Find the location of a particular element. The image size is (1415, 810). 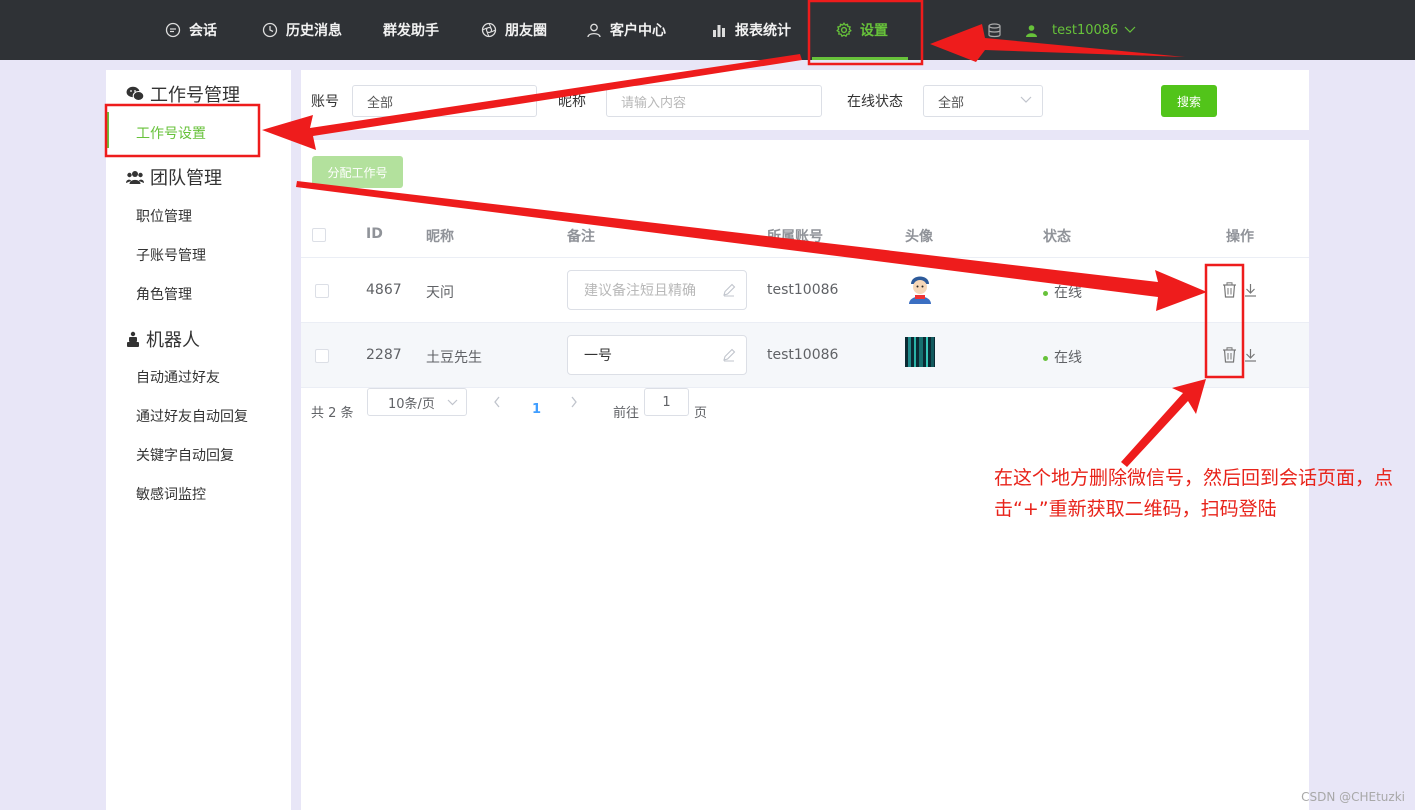

status-label: 在线状态 is located at coordinates (875, 102).